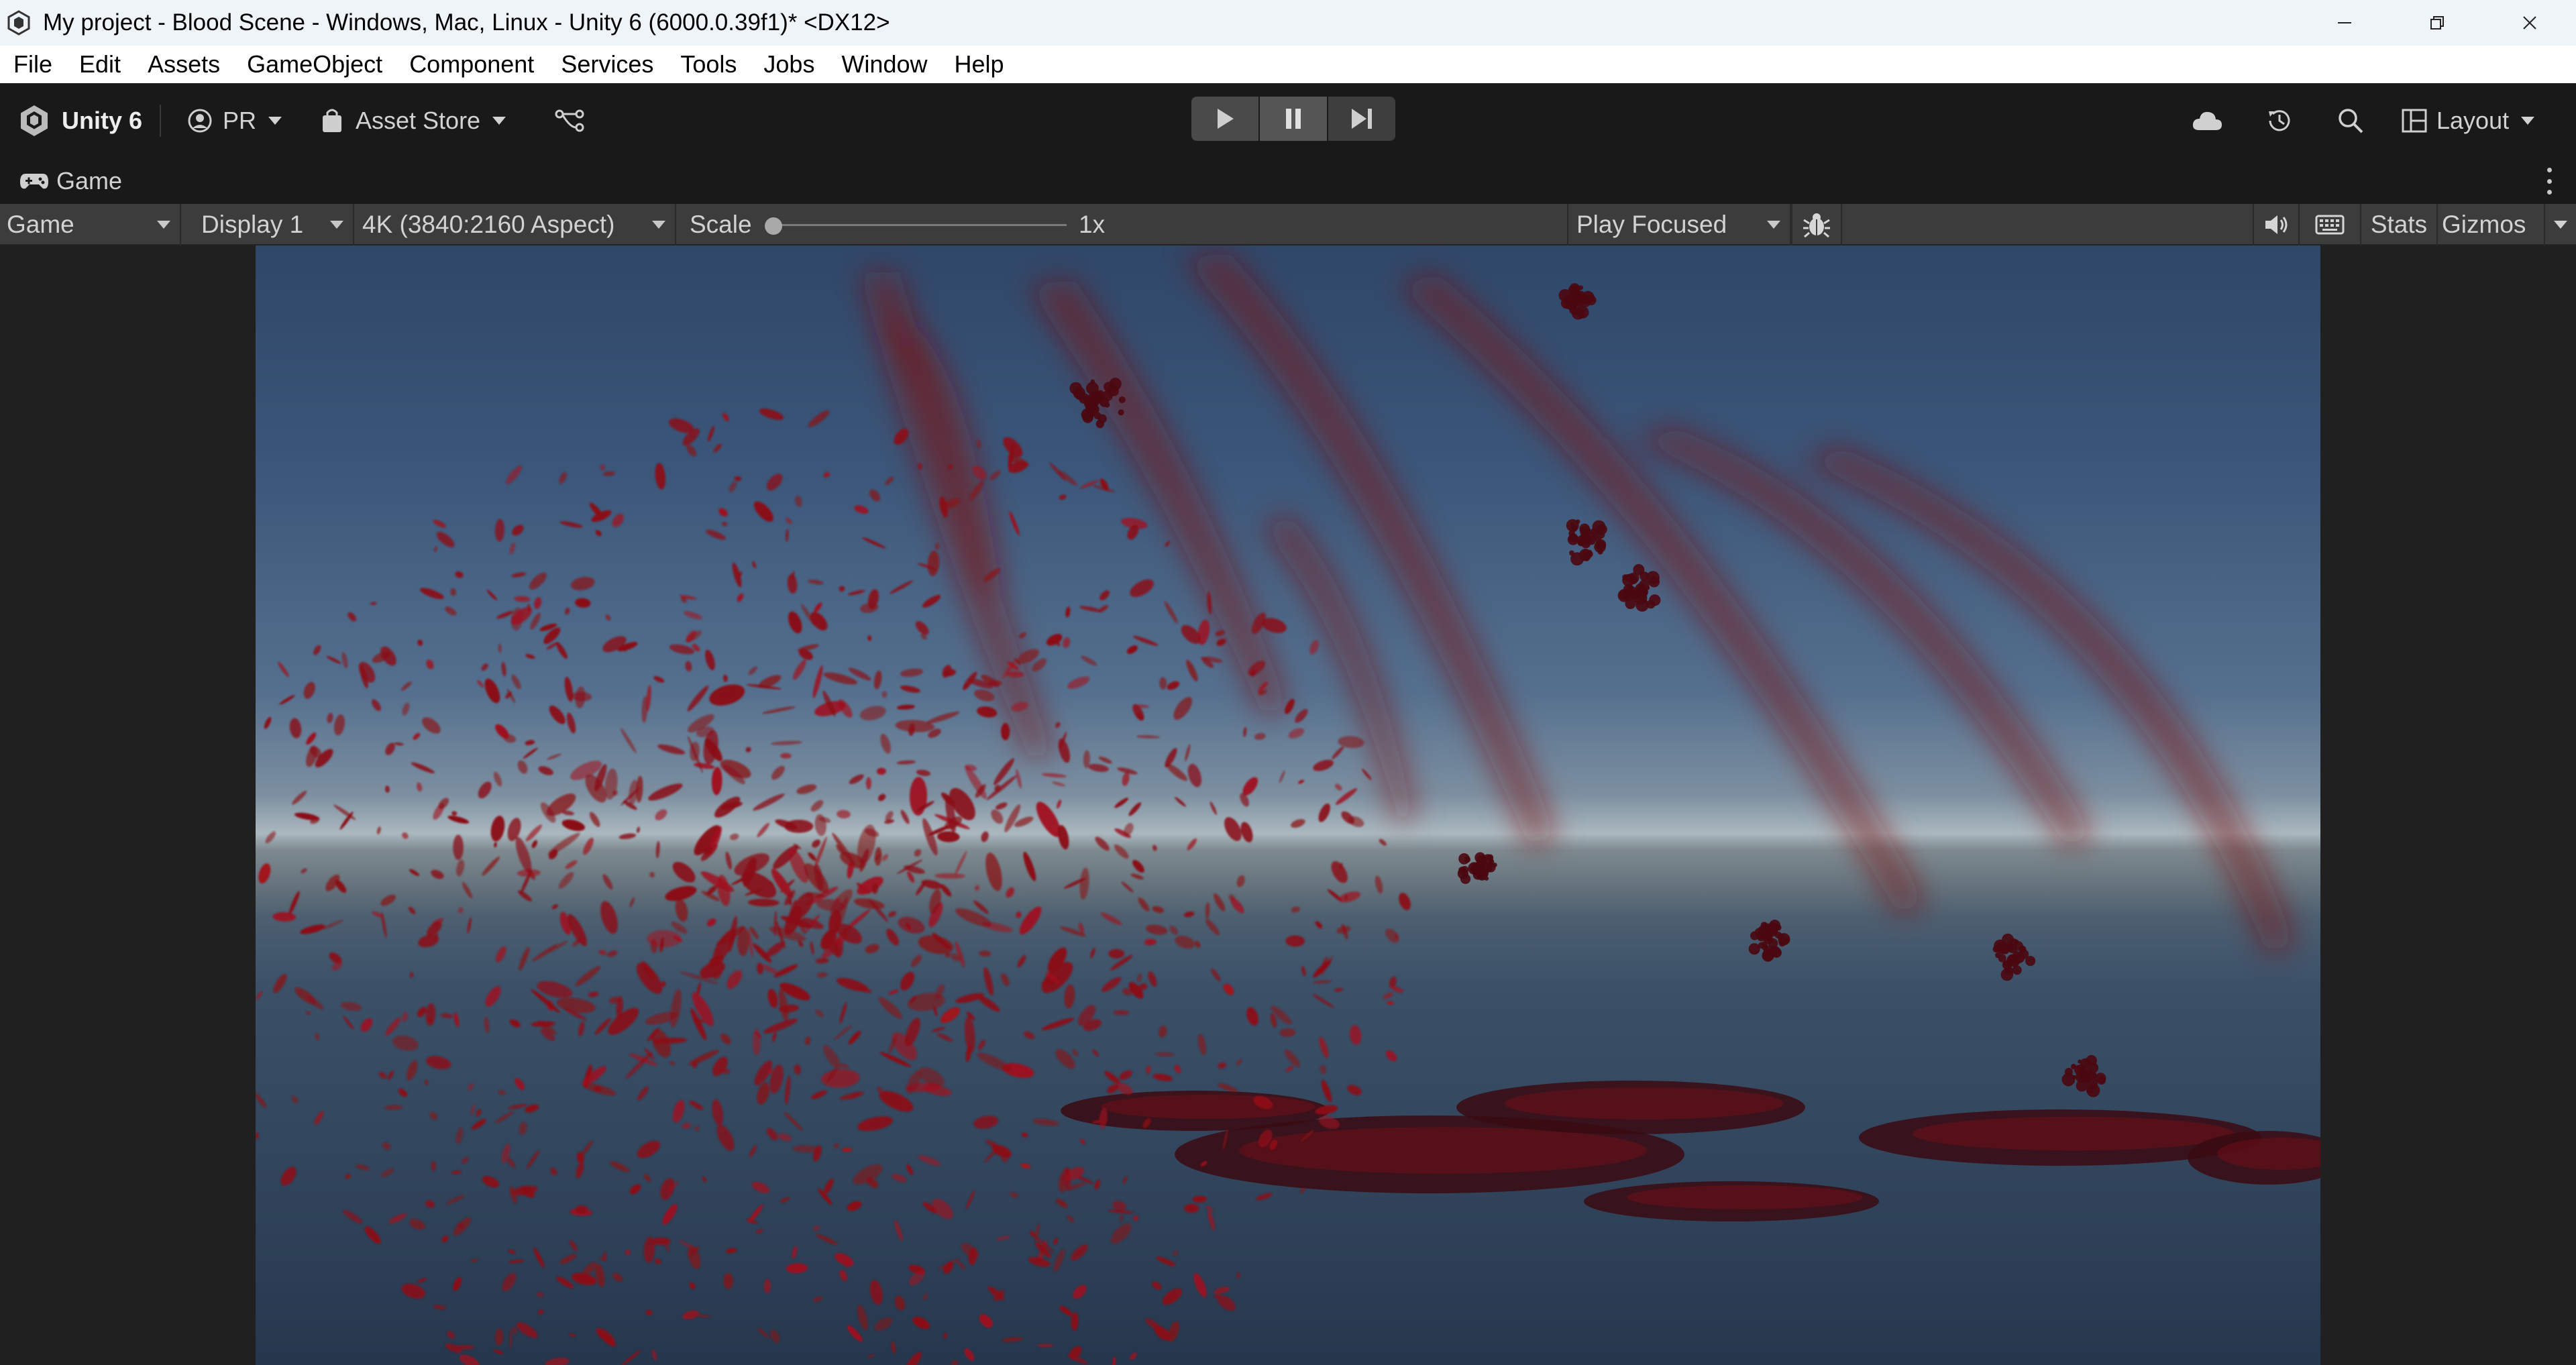 This screenshot has height=1365, width=2576. Describe the element at coordinates (413, 121) in the screenshot. I see `asset-store-dropdown: Asset Store` at that location.